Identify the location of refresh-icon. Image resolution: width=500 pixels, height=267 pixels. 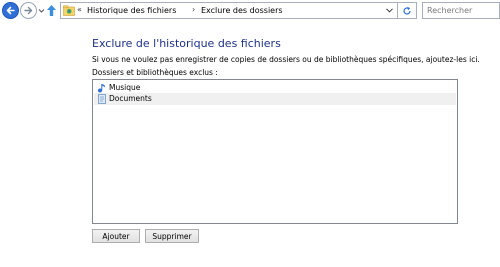
(407, 10).